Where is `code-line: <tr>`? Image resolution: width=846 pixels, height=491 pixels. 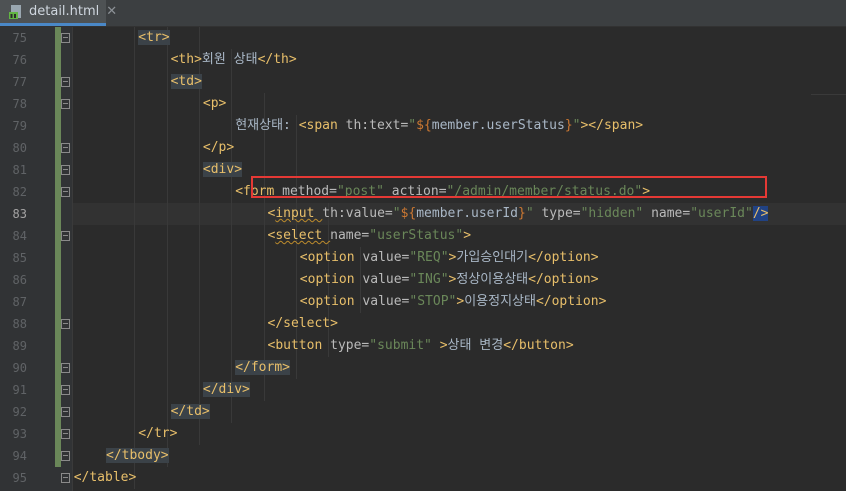
code-line: <tr> is located at coordinates (154, 38).